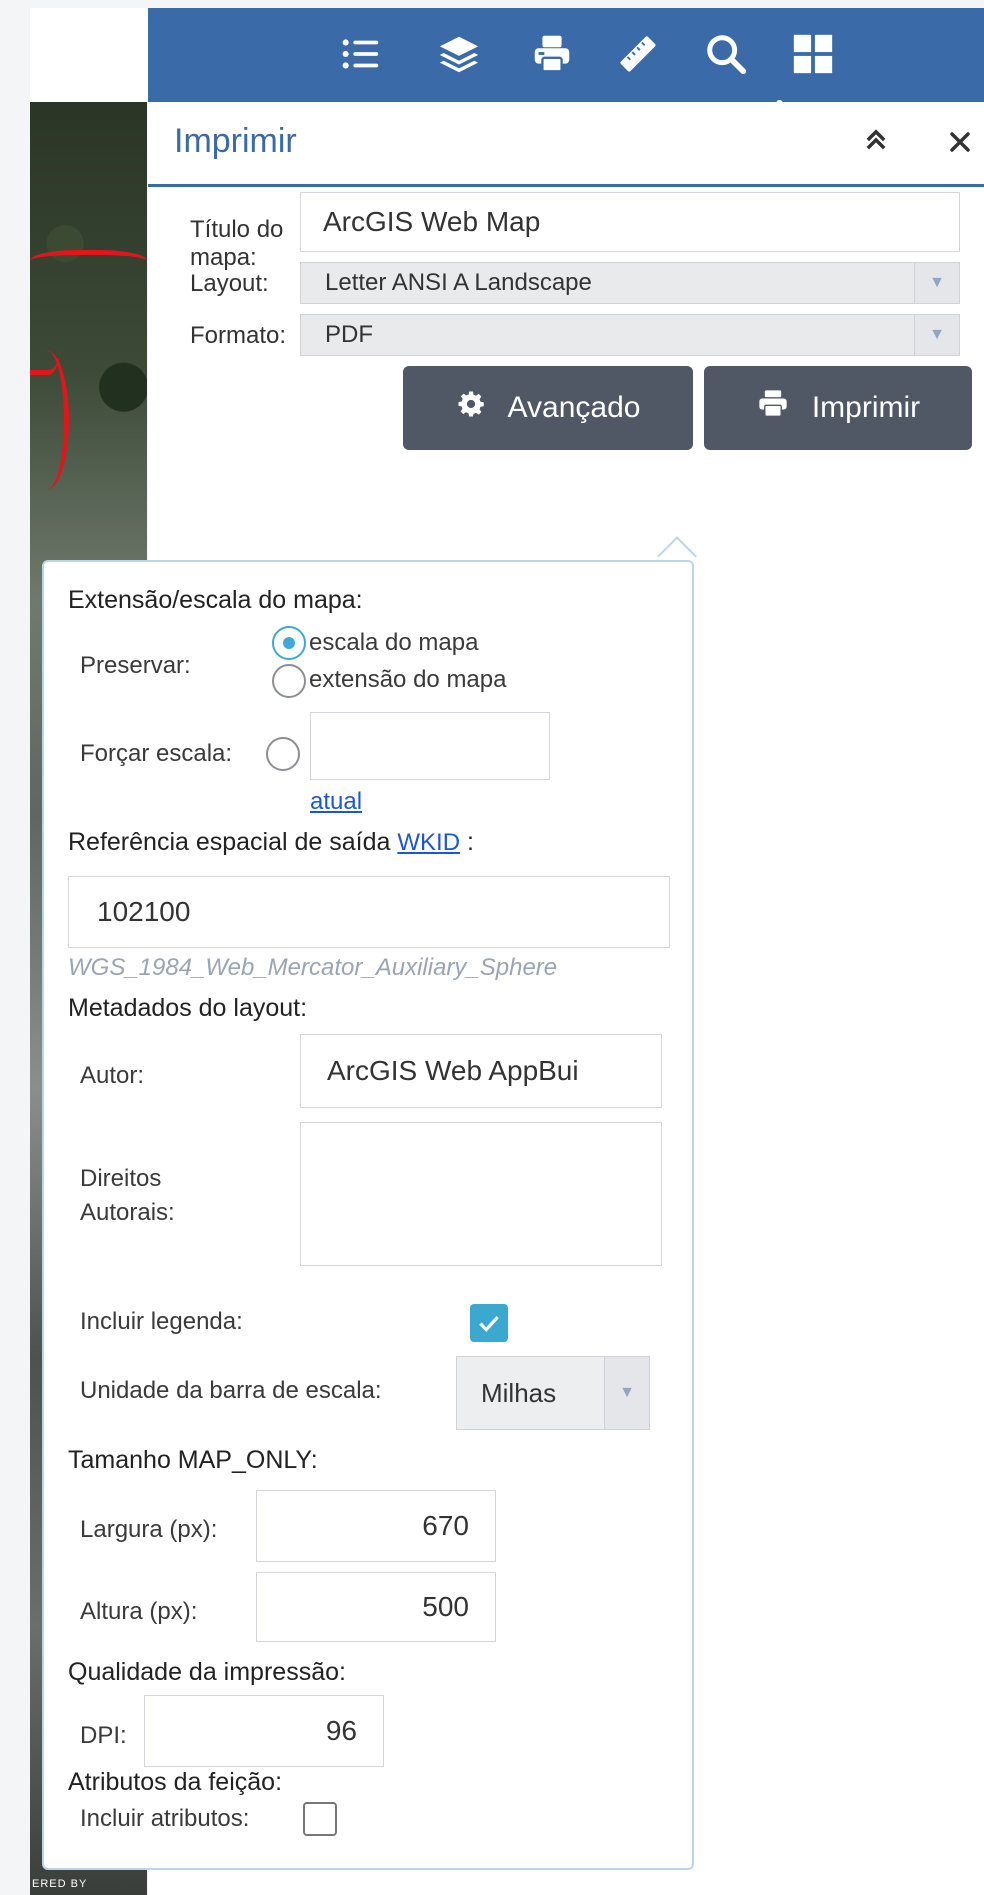 The width and height of the screenshot is (984, 1895). What do you see at coordinates (127, 1195) in the screenshot?
I see `copyright-label: Direitos Autorais:` at bounding box center [127, 1195].